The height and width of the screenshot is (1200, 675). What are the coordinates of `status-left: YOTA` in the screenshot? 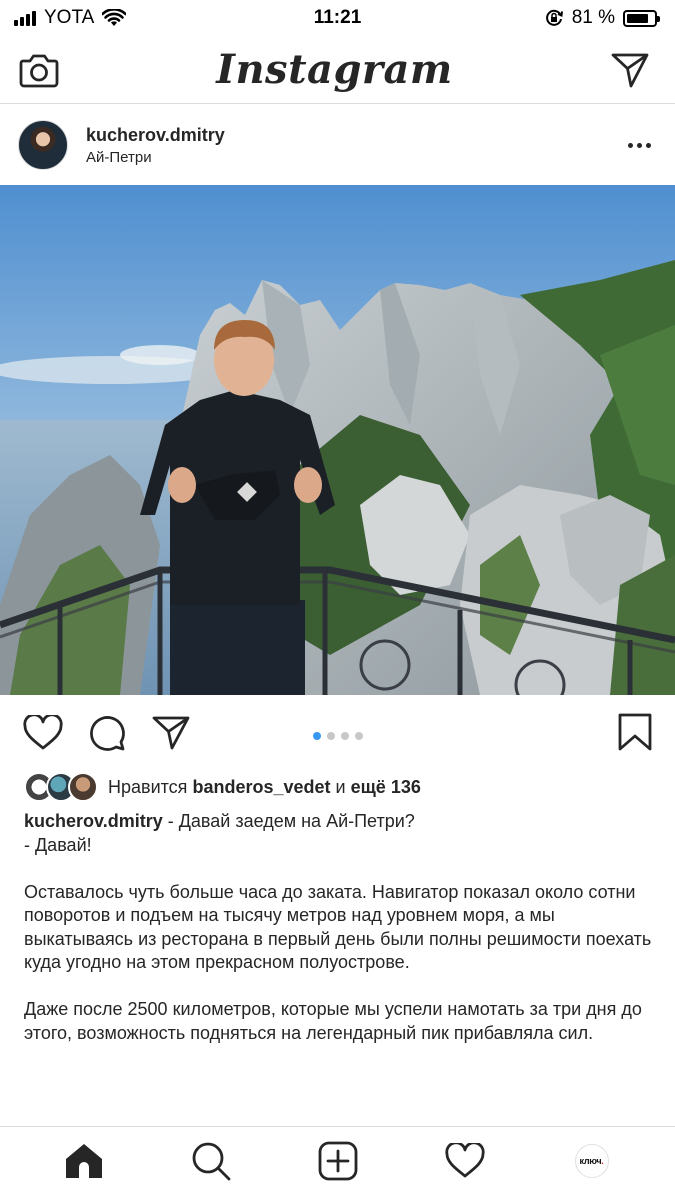 It's located at (70, 18).